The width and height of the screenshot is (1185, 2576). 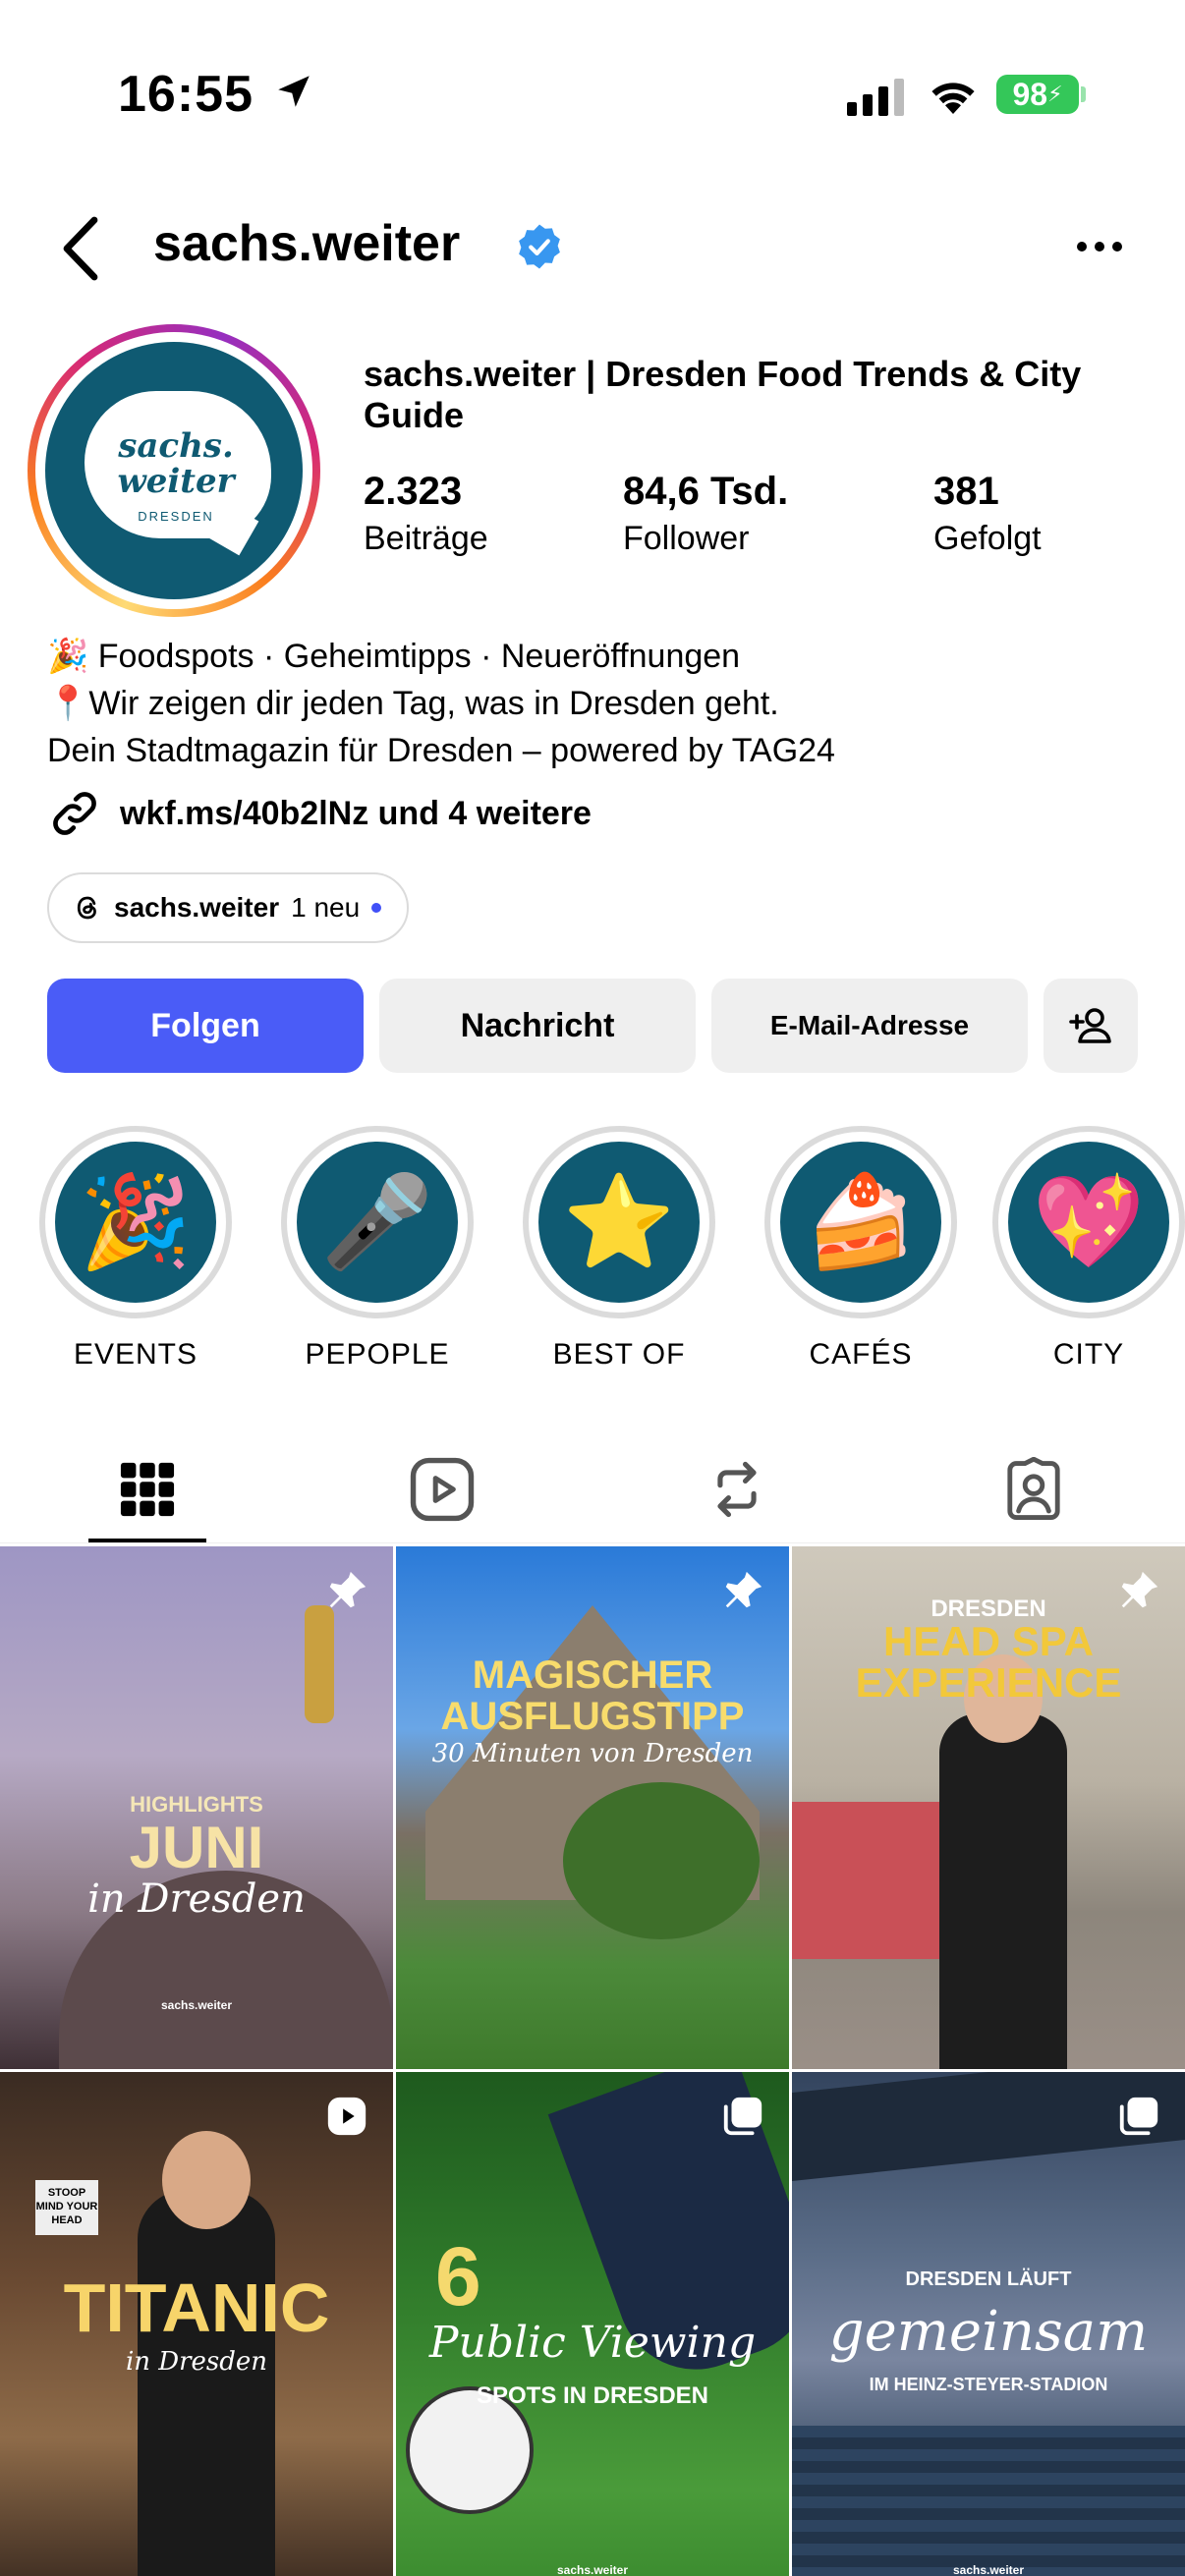 What do you see at coordinates (176, 481) in the screenshot?
I see `avatar-logo-line2: weiter` at bounding box center [176, 481].